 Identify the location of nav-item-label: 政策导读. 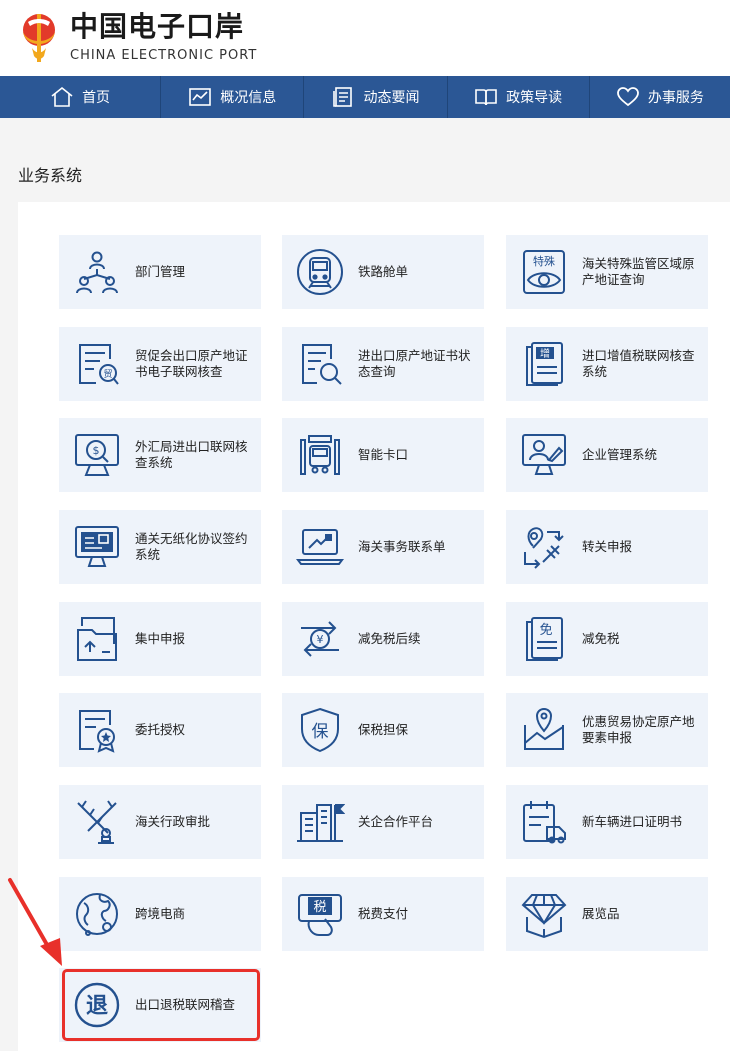
(534, 98).